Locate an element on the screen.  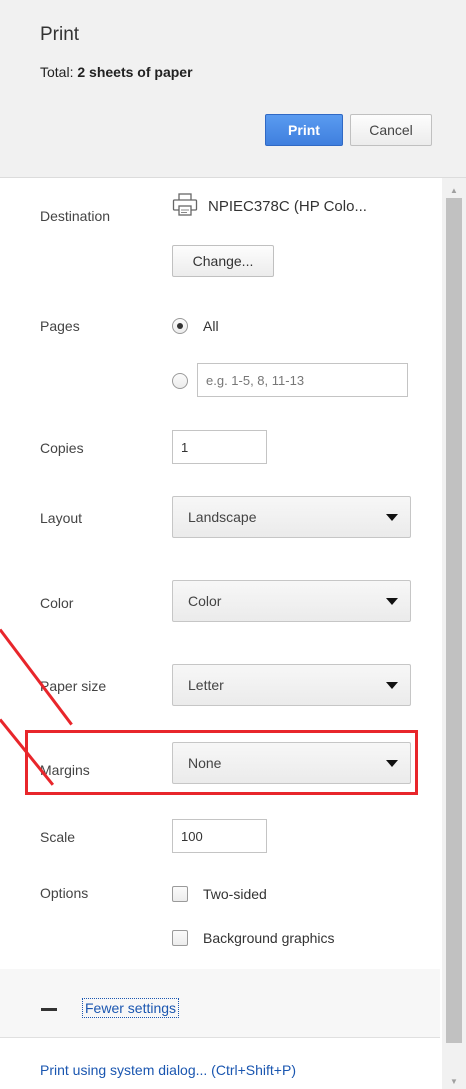
destination-label: Destination is located at coordinates (75, 216).